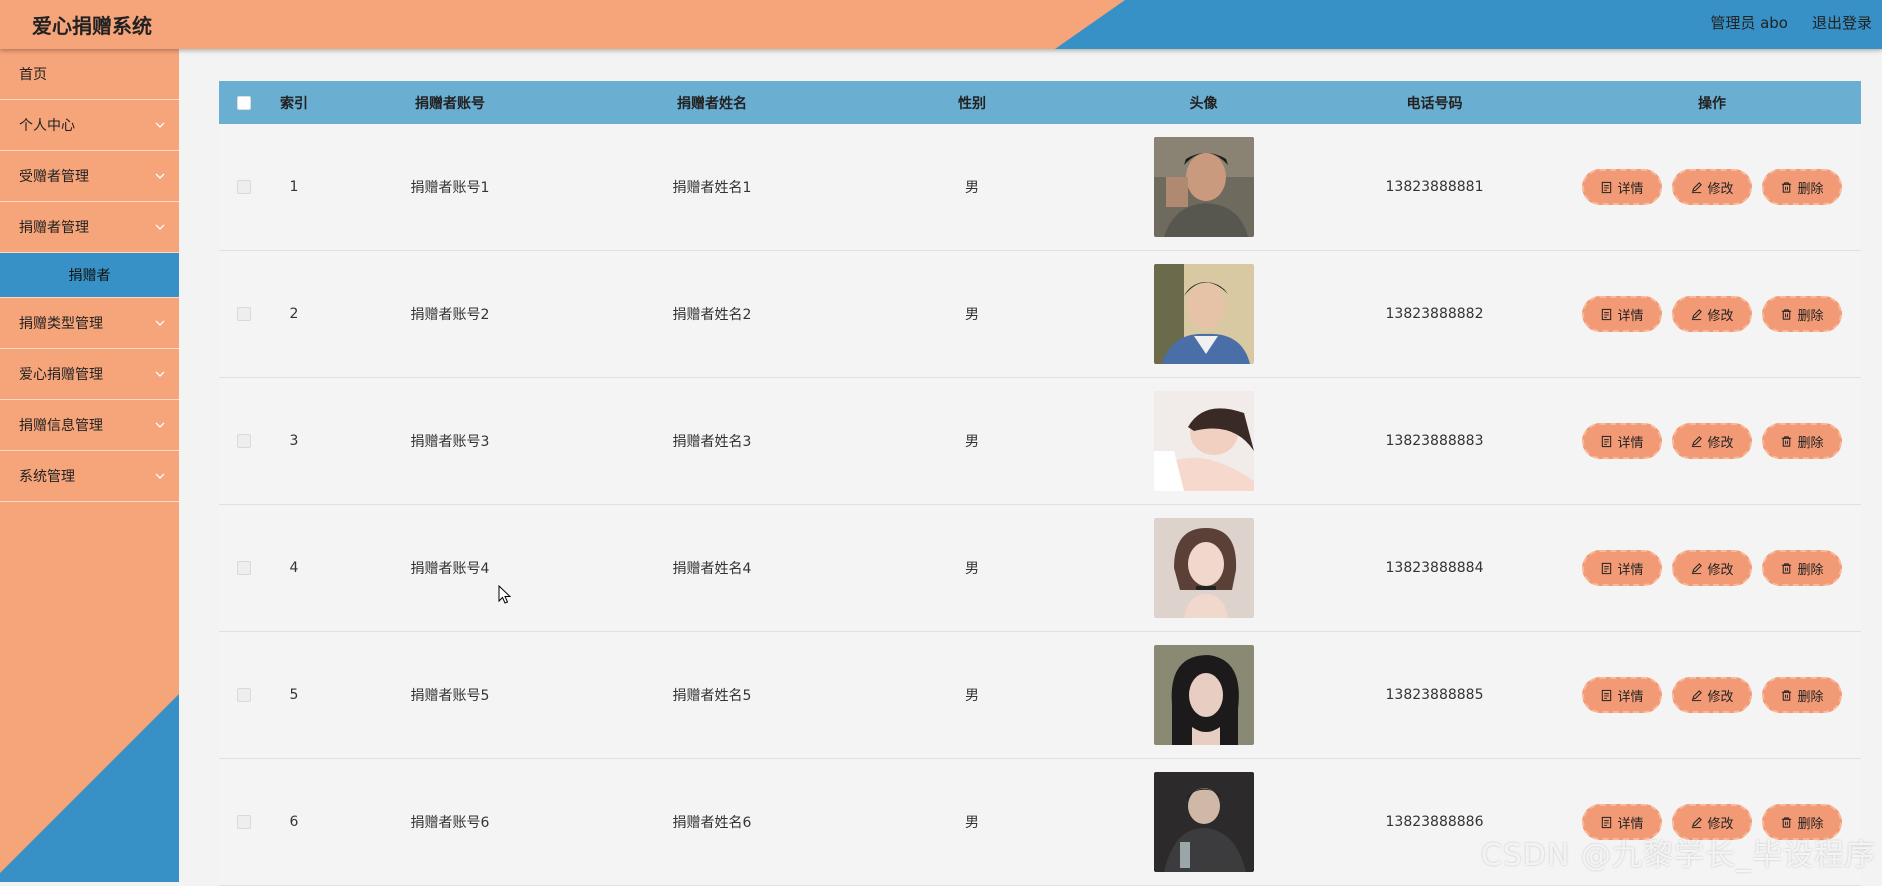 The width and height of the screenshot is (1882, 886). I want to click on cell-account: 捐赠者账号6, so click(450, 822).